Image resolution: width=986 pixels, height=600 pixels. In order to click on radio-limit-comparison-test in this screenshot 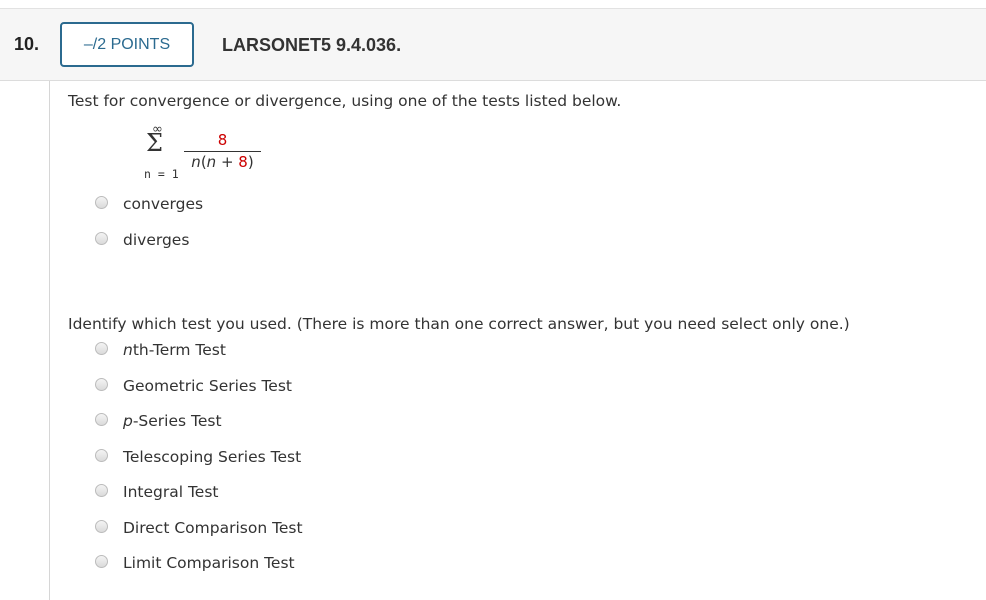, I will do `click(101, 561)`.